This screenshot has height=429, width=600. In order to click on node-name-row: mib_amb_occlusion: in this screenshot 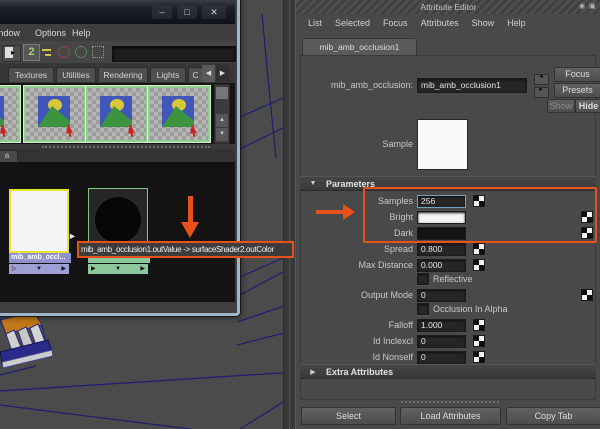, I will do `click(446, 85)`.